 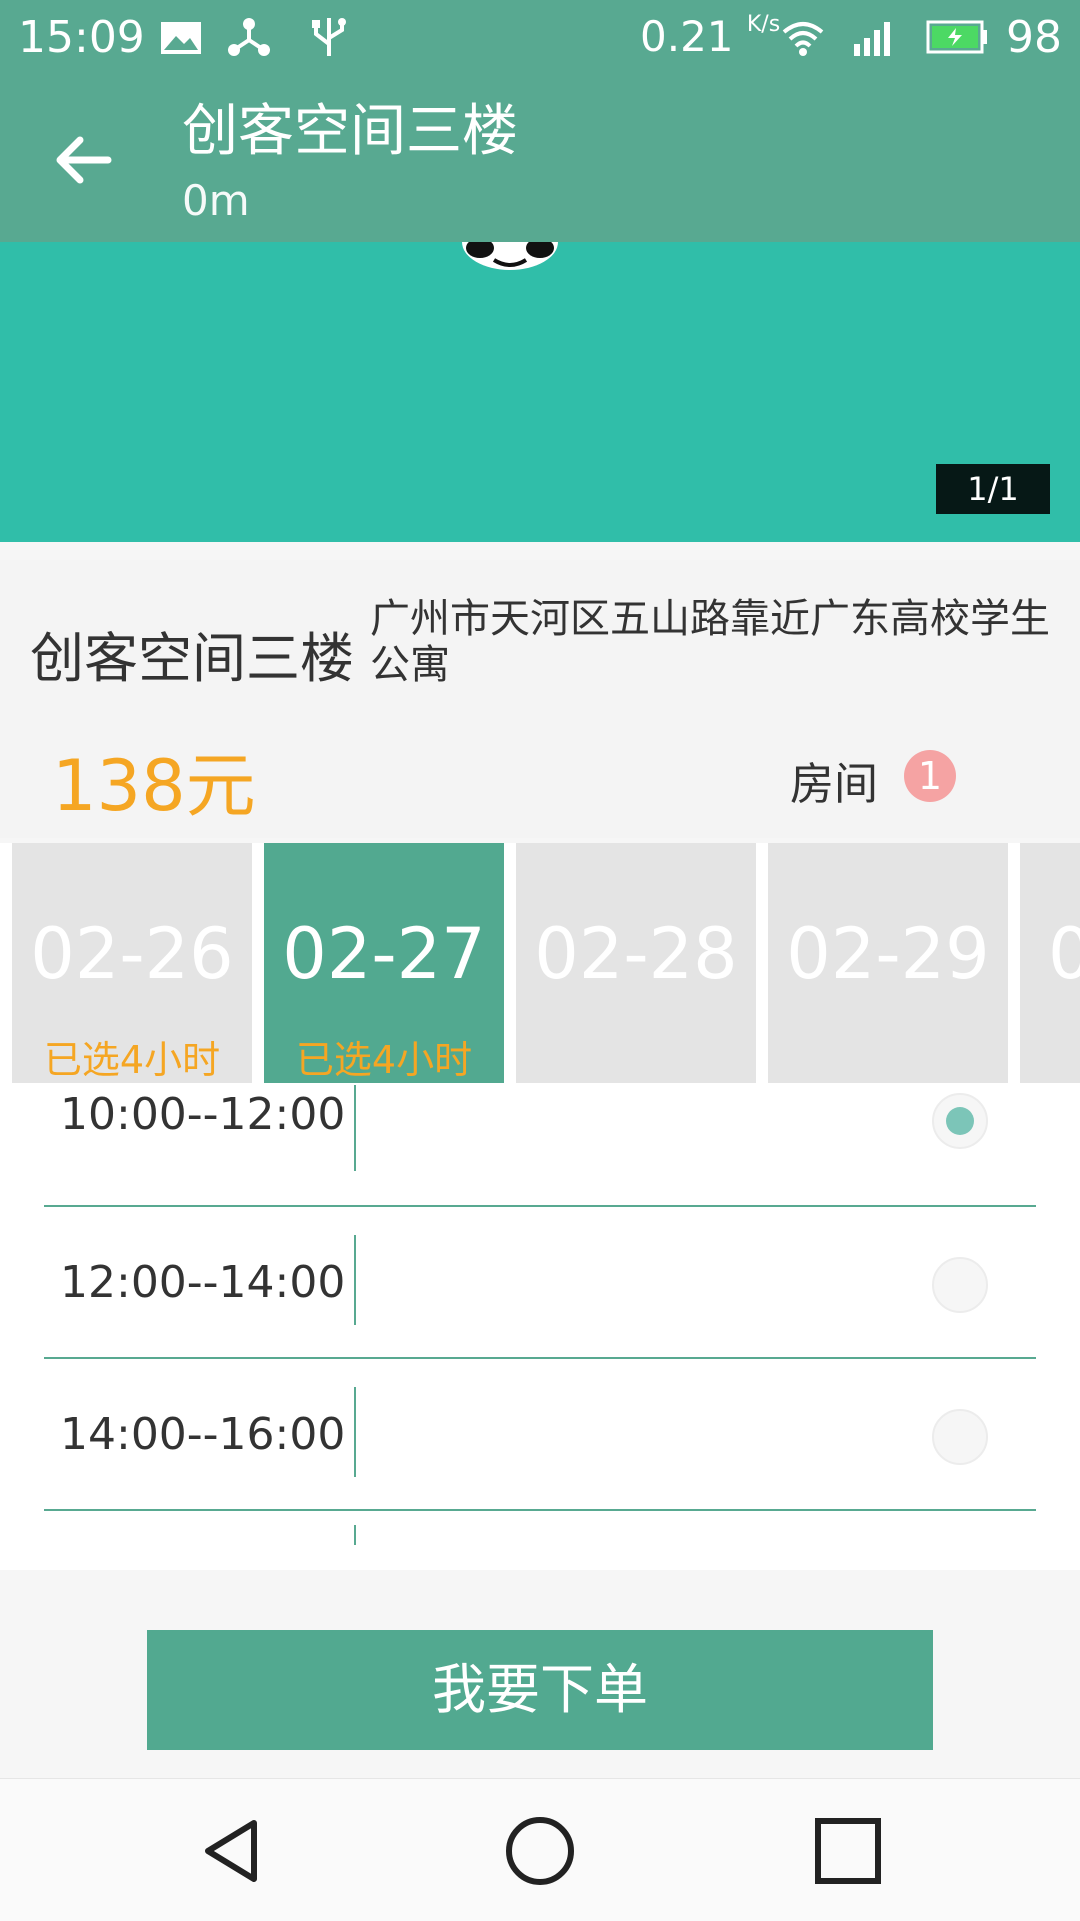 What do you see at coordinates (355, 1535) in the screenshot?
I see `slot-divider-partial` at bounding box center [355, 1535].